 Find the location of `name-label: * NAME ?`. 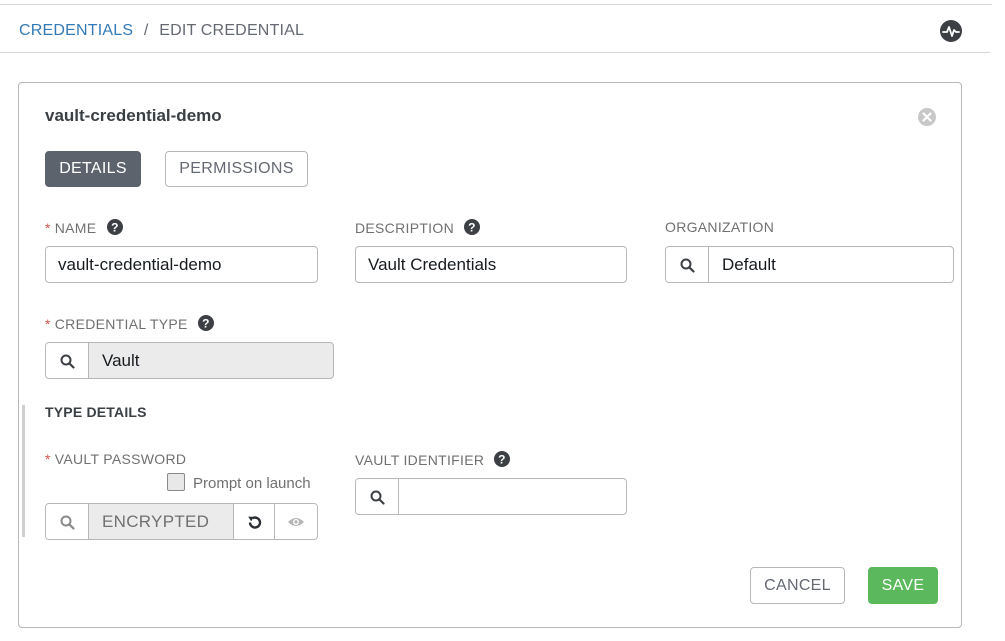

name-label: * NAME ? is located at coordinates (84, 227).